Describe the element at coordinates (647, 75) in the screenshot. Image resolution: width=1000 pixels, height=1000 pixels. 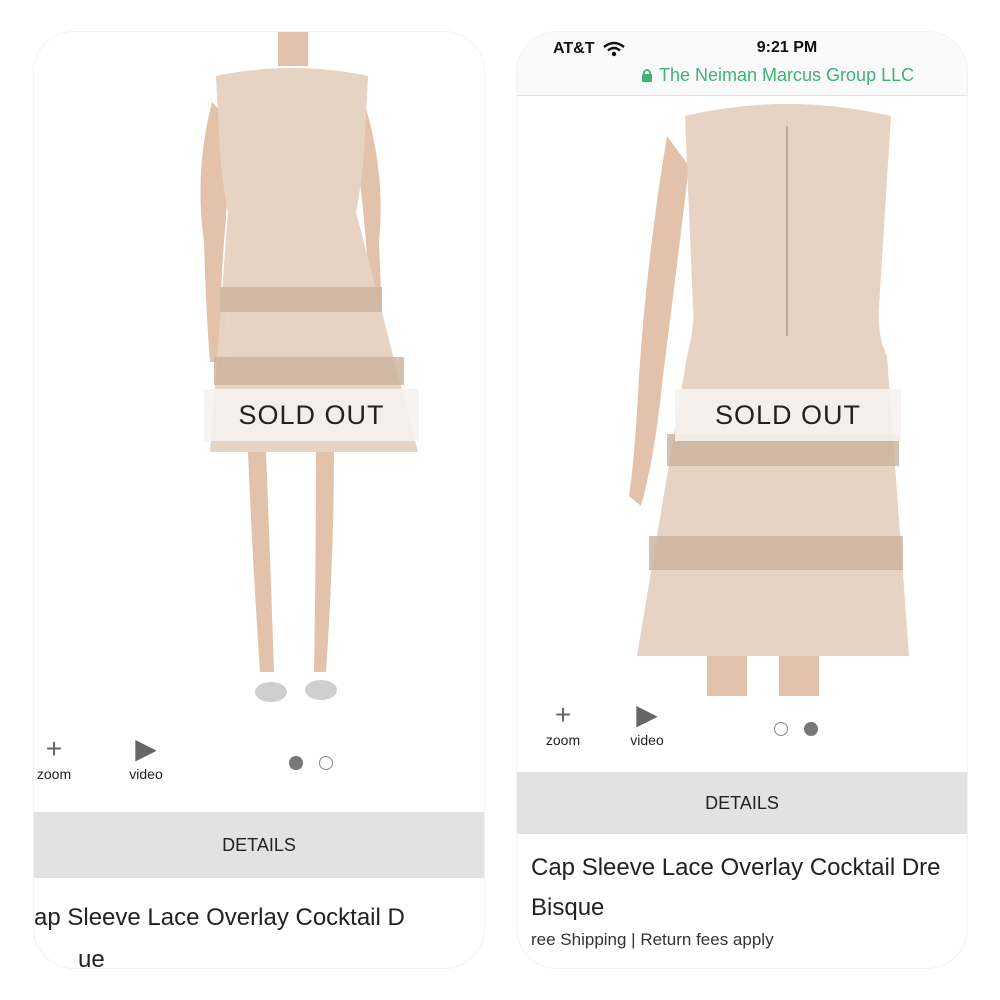
I see `lock-icon` at that location.